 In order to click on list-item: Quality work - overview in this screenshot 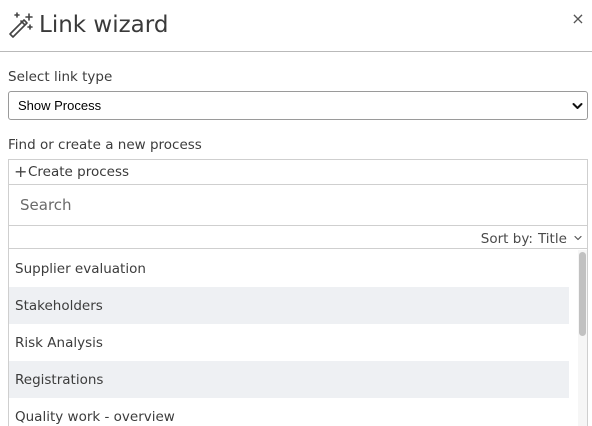, I will do `click(289, 412)`.